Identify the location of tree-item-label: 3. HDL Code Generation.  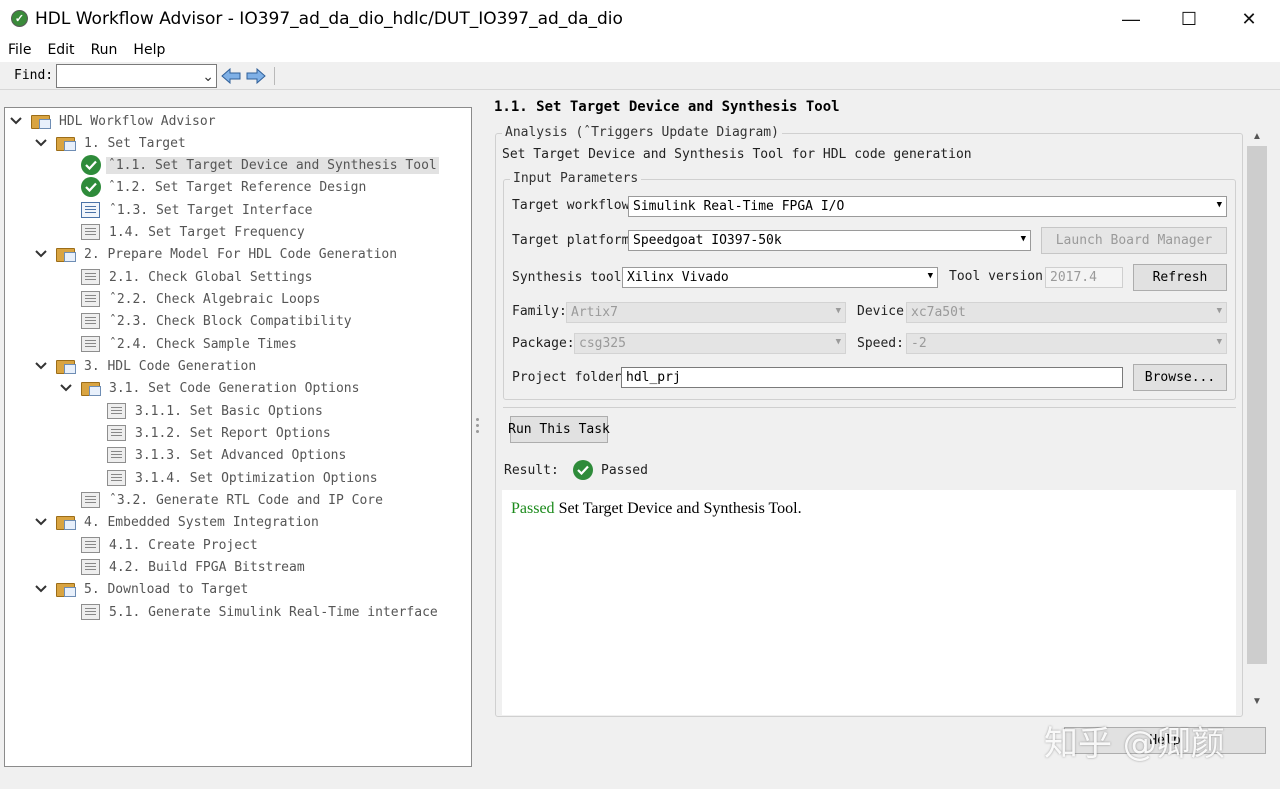
(170, 366).